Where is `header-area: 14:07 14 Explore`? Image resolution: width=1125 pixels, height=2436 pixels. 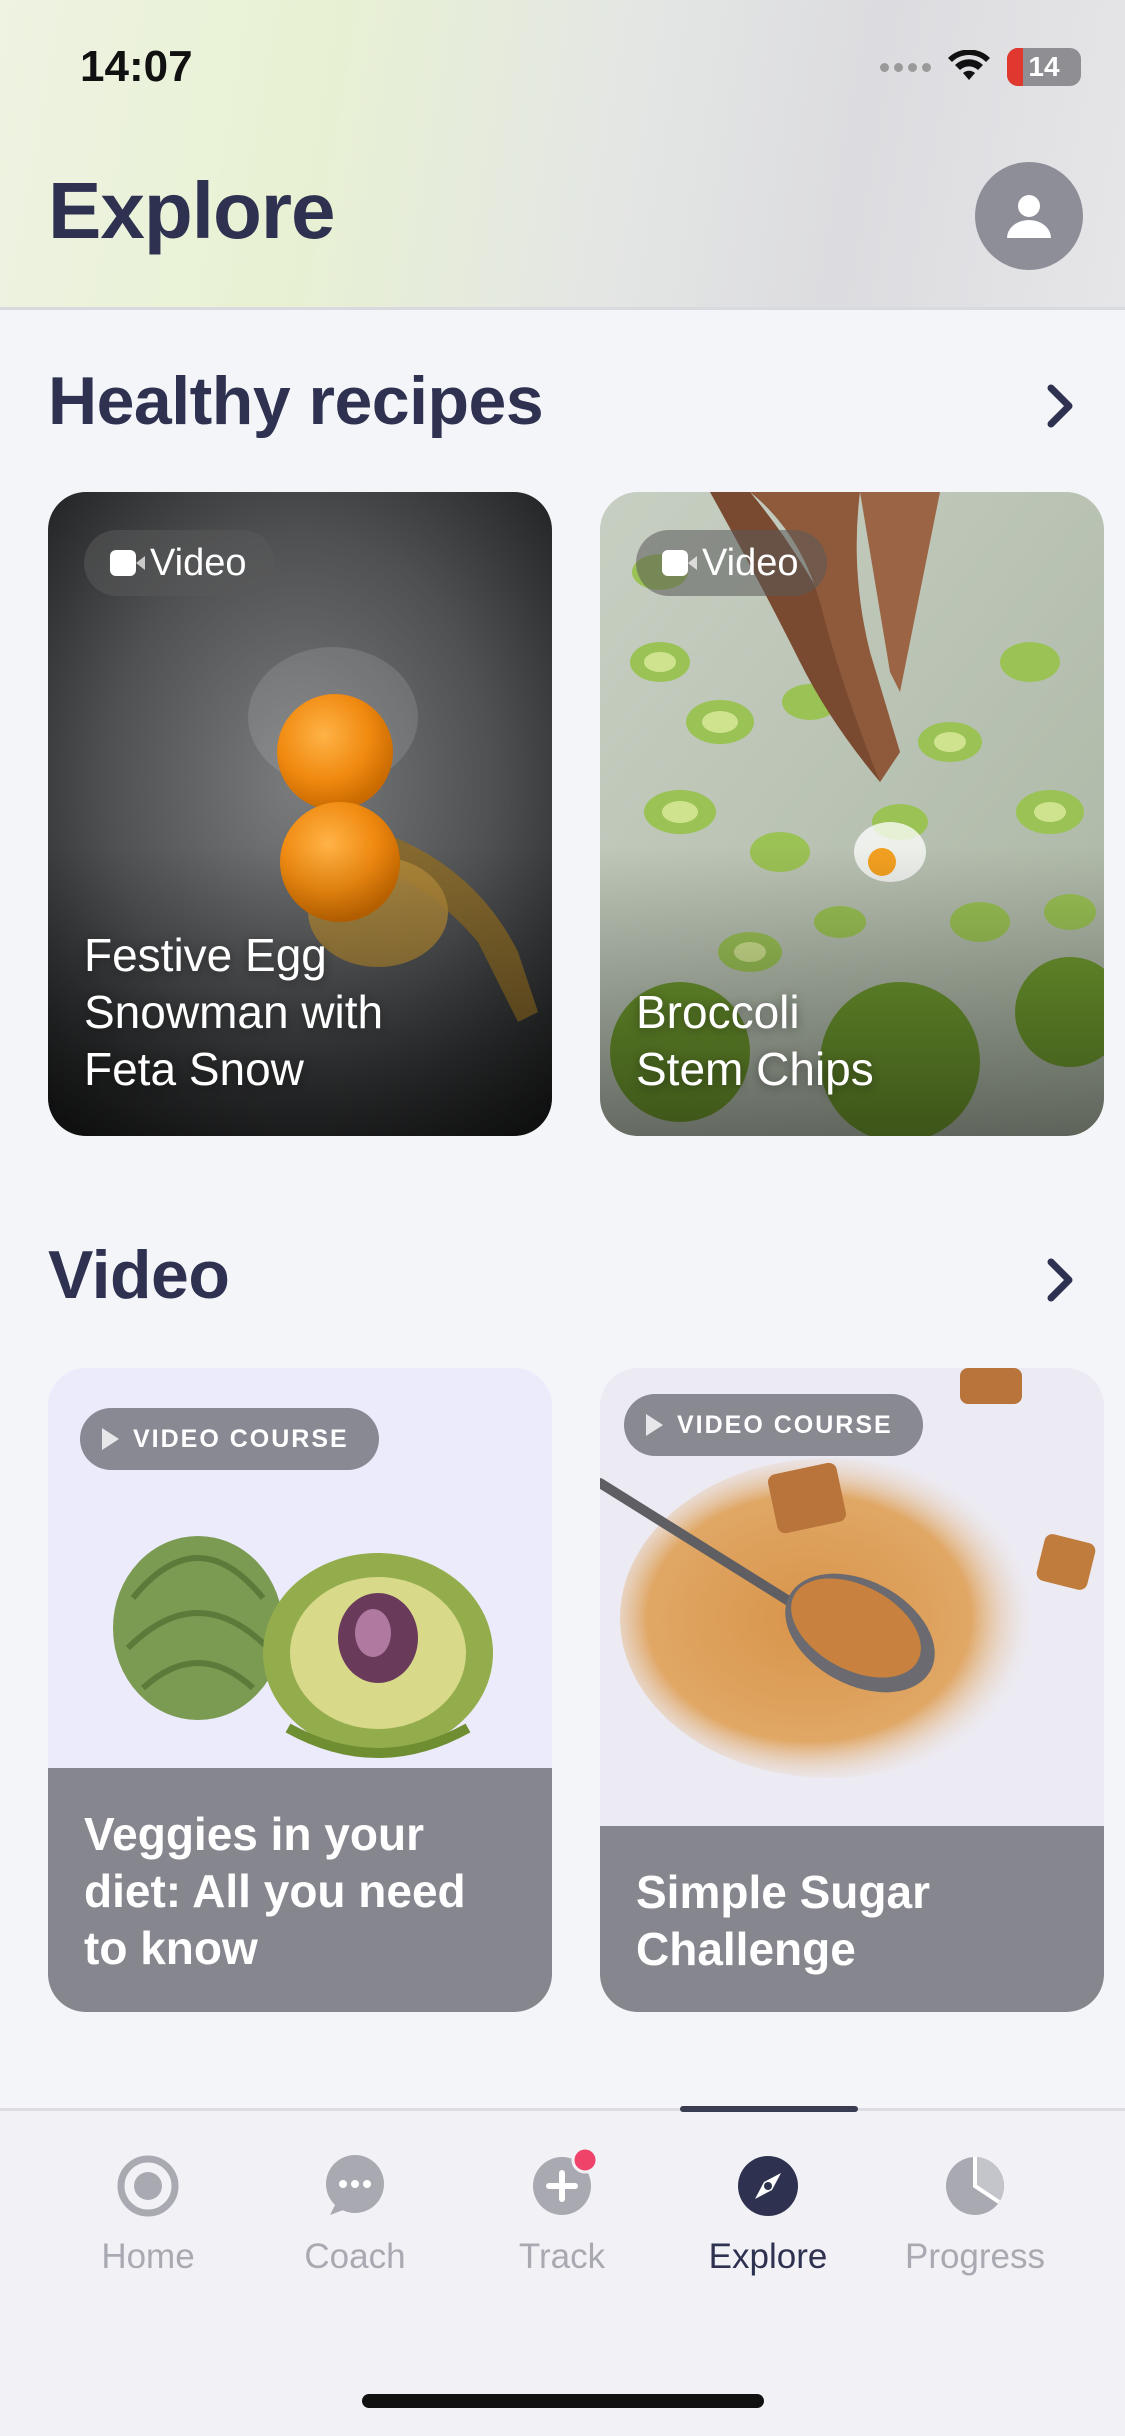
header-area: 14:07 14 Explore is located at coordinates (562, 155).